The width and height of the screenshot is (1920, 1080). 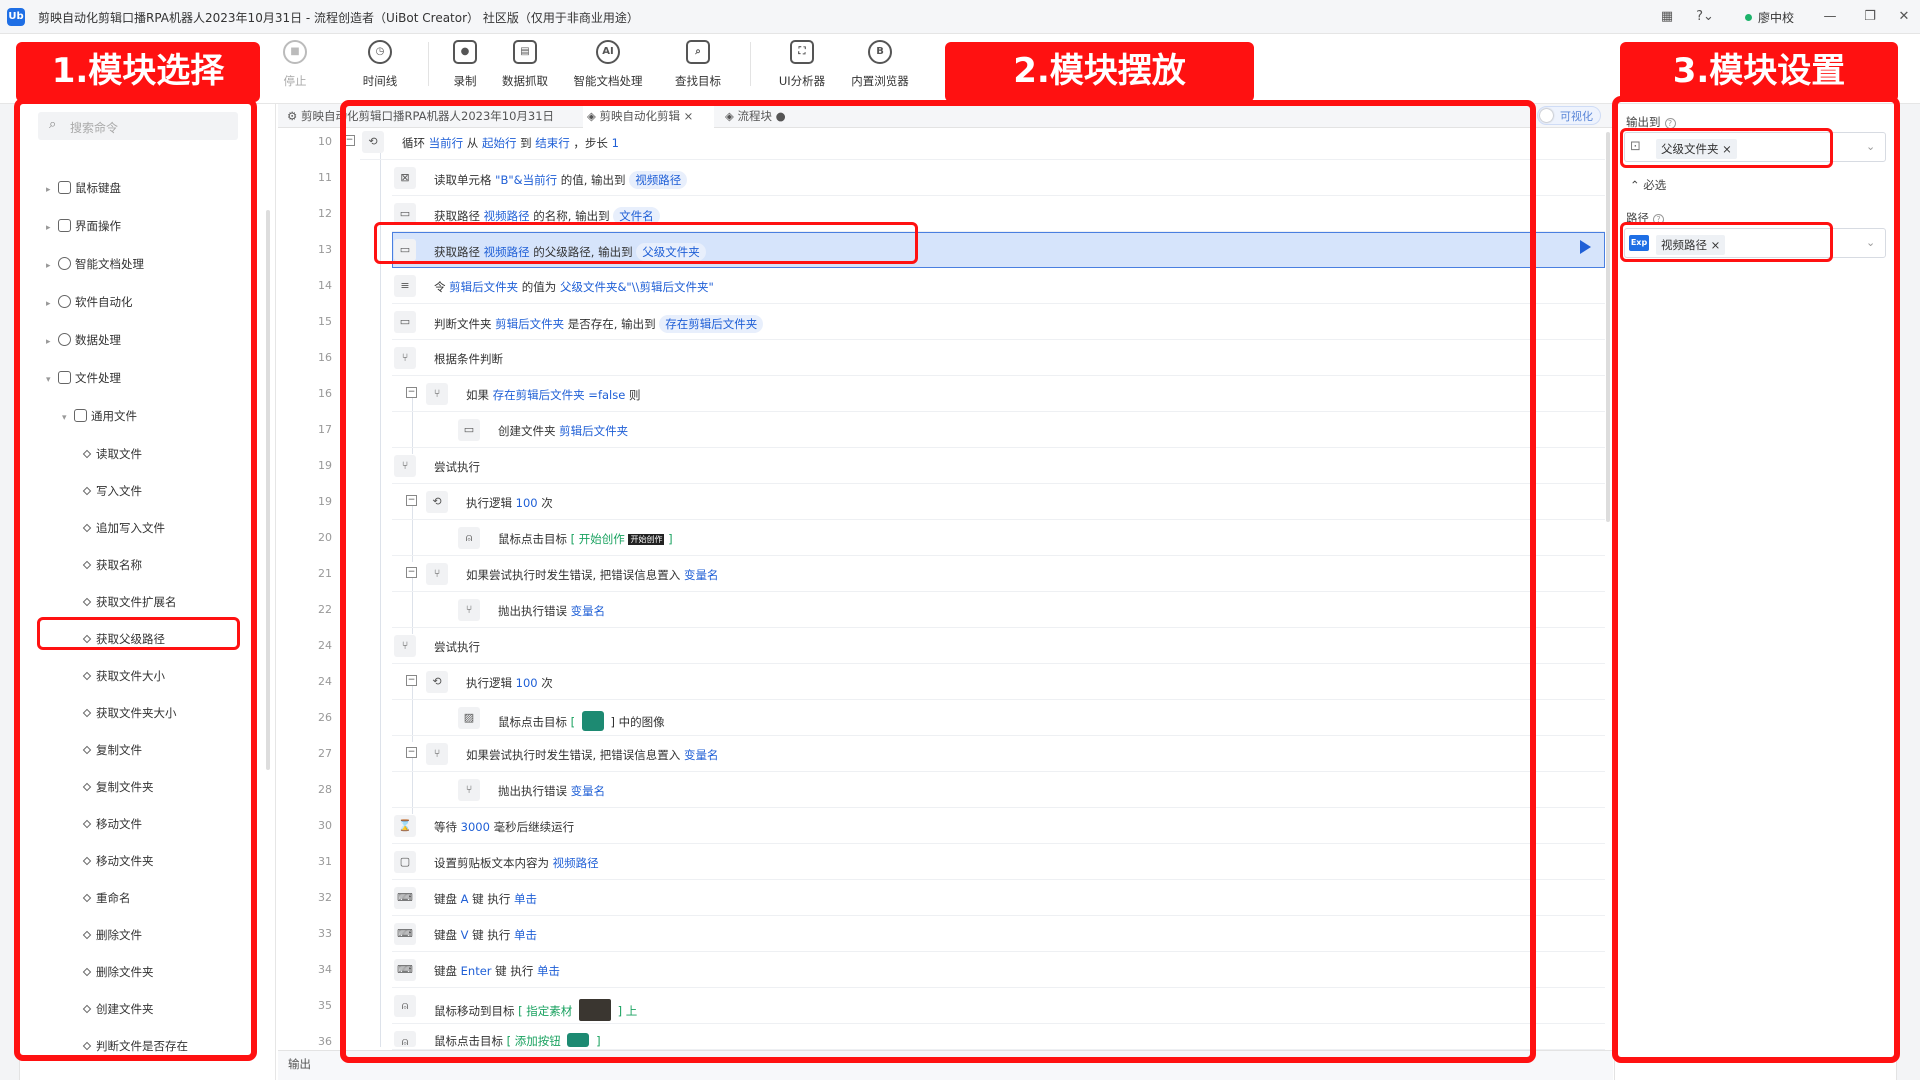 I want to click on annotation-highlight-row, so click(x=646, y=243).